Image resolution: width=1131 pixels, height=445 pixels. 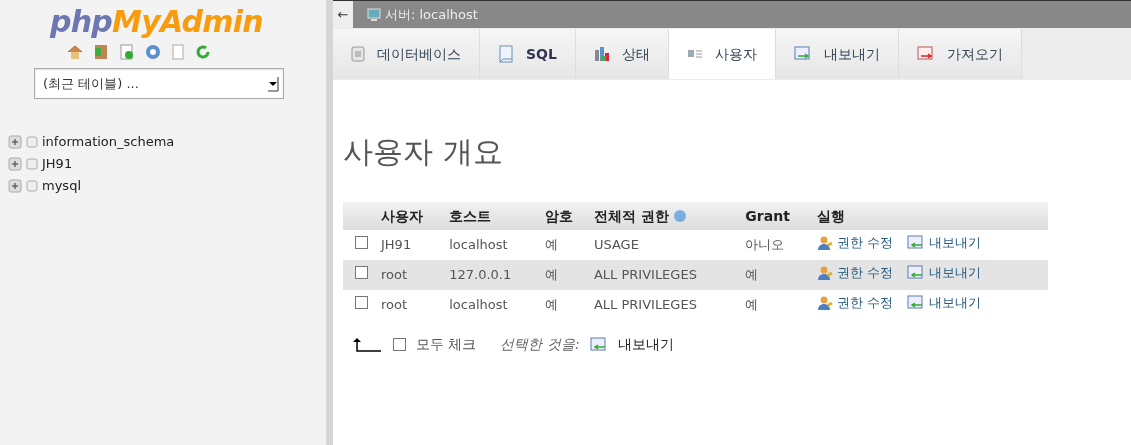 What do you see at coordinates (423, 152) in the screenshot?
I see `page-heading: 사용자 개요` at bounding box center [423, 152].